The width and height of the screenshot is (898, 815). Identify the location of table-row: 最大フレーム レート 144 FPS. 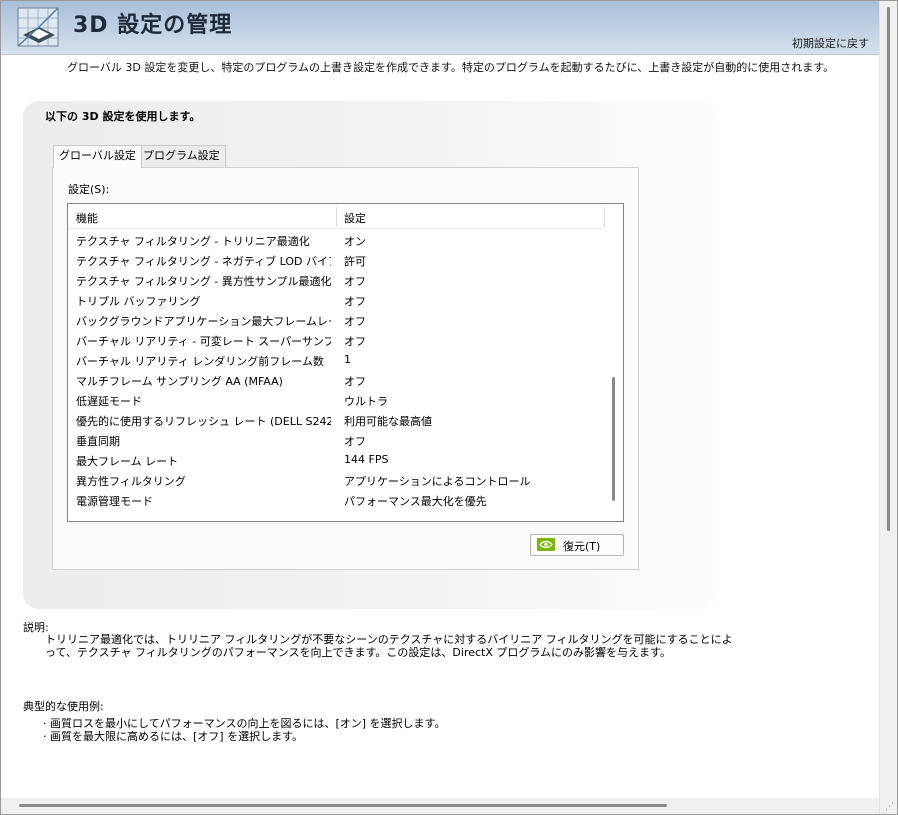
(337, 459).